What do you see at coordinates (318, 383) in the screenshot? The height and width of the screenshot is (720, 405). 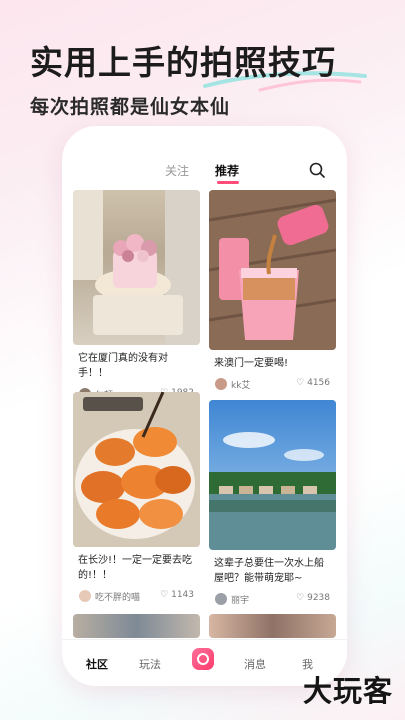 I see `like-count-value: 4156` at bounding box center [318, 383].